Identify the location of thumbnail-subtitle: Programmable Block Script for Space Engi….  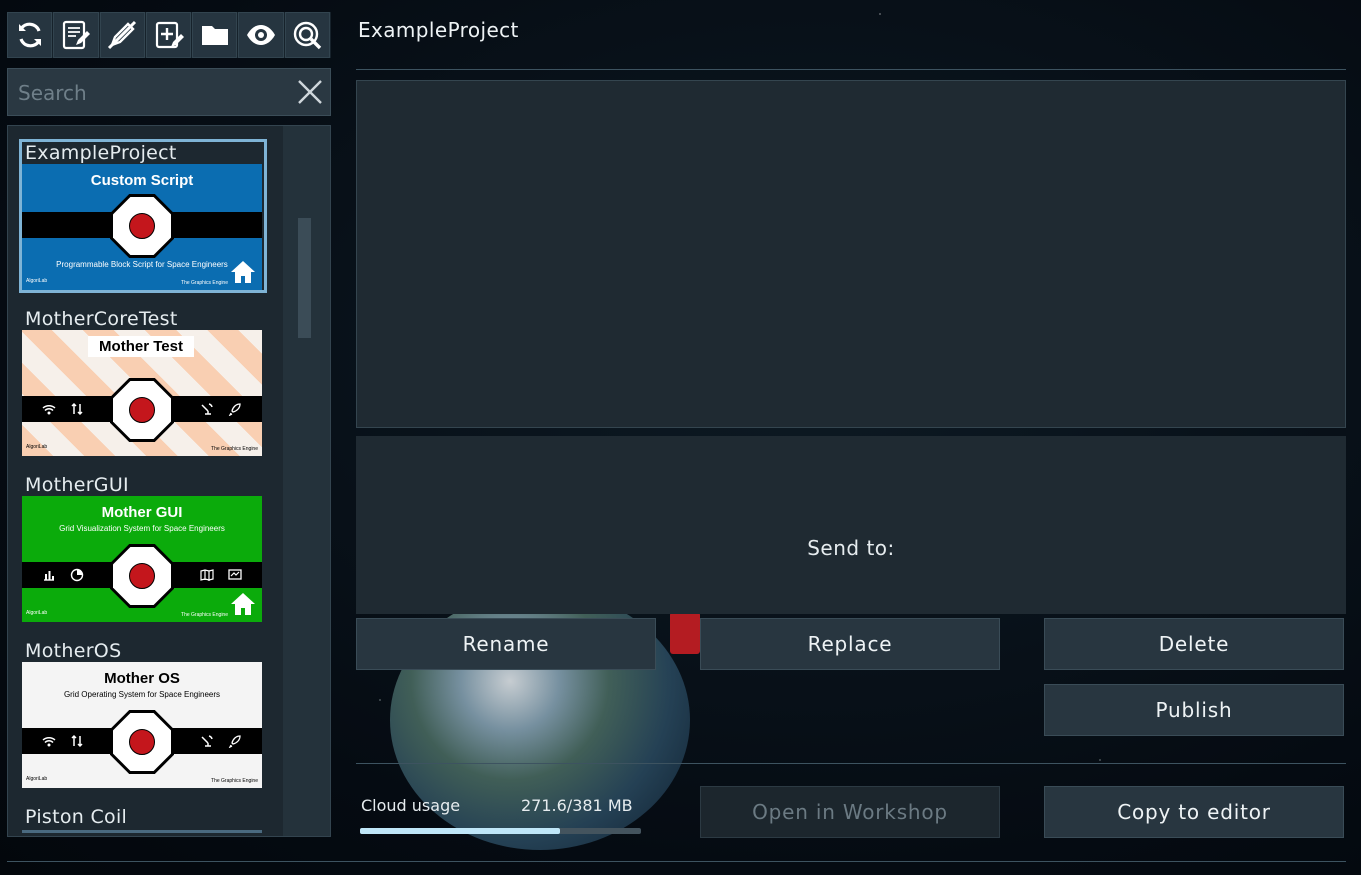
(142, 264).